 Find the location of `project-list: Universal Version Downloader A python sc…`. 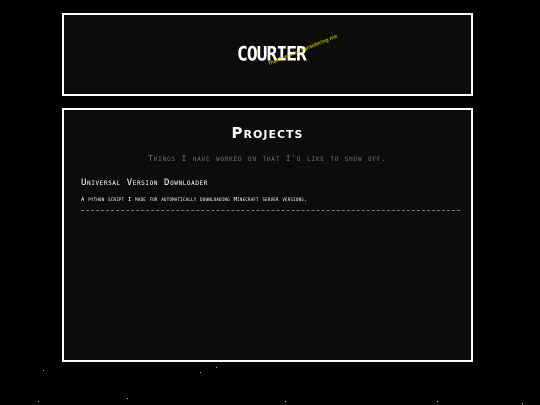

project-list: Universal Version Downloader A python sc… is located at coordinates (270, 194).